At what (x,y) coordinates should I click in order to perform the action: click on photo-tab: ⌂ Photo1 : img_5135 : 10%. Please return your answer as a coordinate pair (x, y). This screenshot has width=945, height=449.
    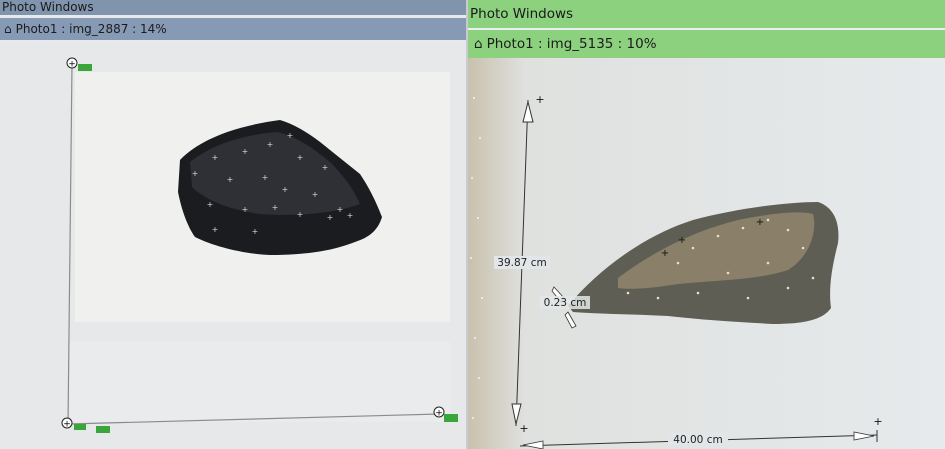
    Looking at the image, I should click on (706, 44).